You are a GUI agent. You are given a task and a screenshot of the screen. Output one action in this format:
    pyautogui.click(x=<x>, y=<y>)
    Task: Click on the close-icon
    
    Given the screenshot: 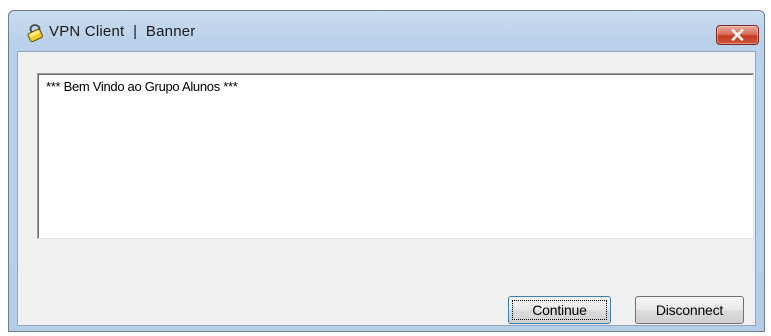 What is the action you would take?
    pyautogui.click(x=737, y=35)
    